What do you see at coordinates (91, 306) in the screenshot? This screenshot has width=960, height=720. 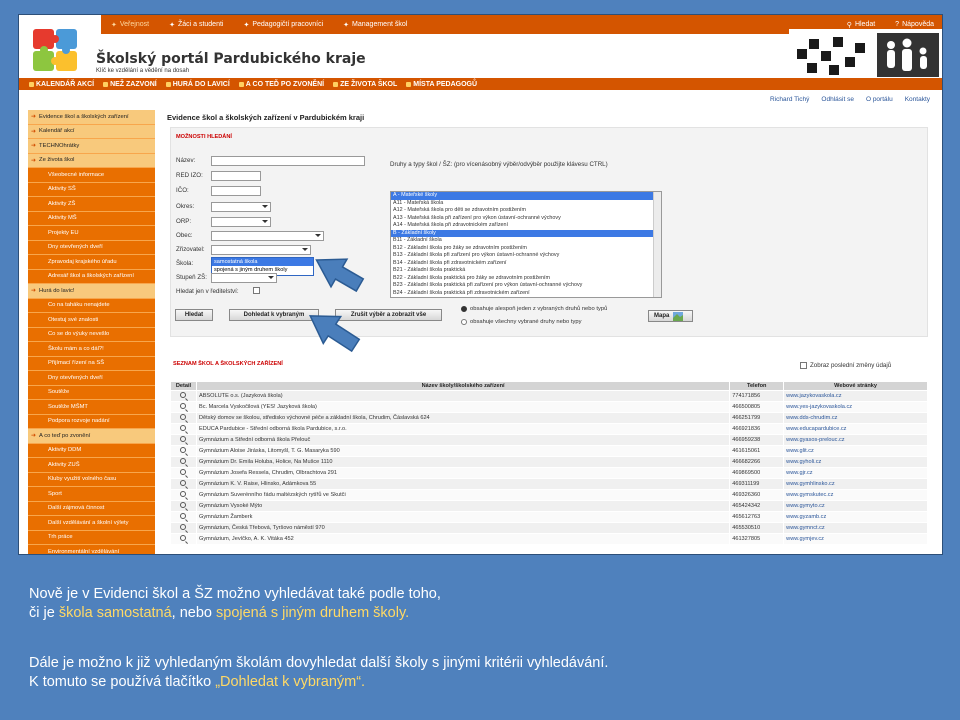 I see `sidebar-item: Co na taháku nenajdete` at bounding box center [91, 306].